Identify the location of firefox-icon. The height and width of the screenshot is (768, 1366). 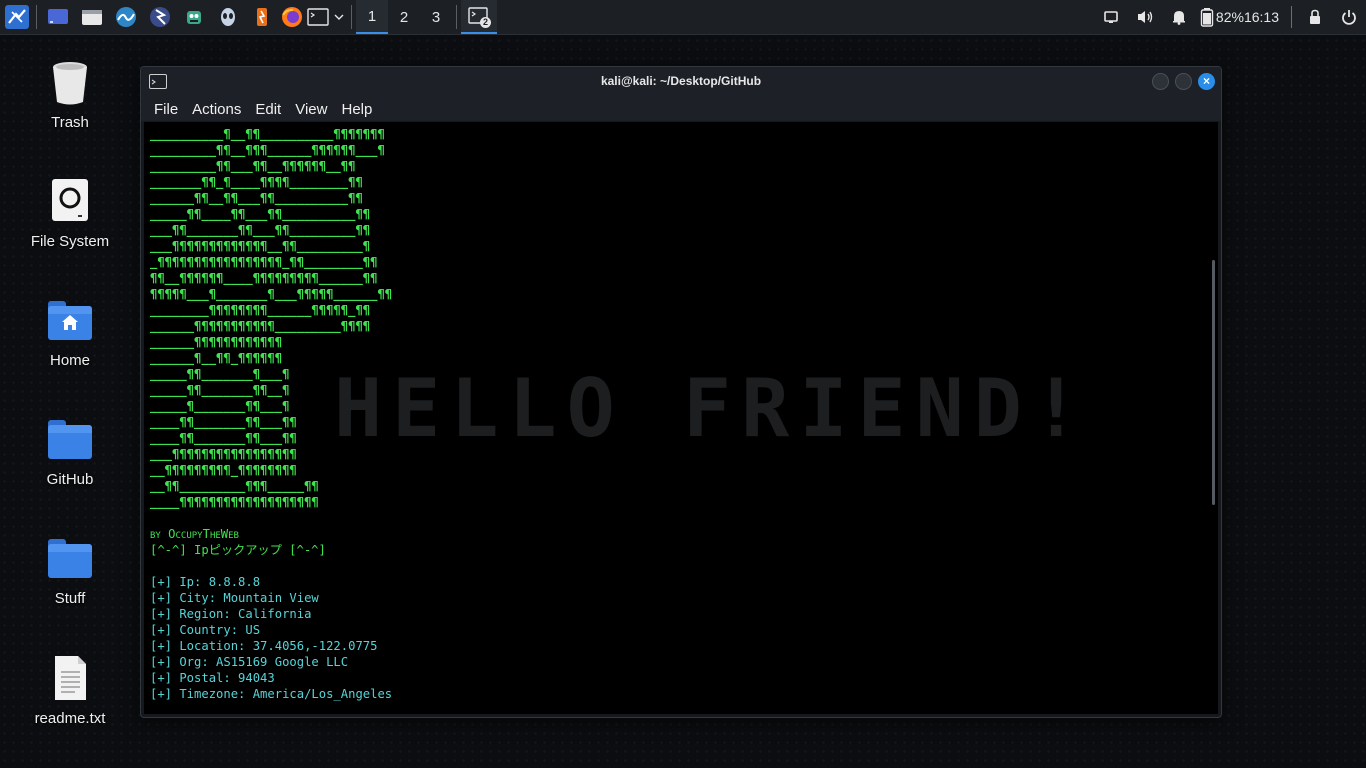
(292, 17).